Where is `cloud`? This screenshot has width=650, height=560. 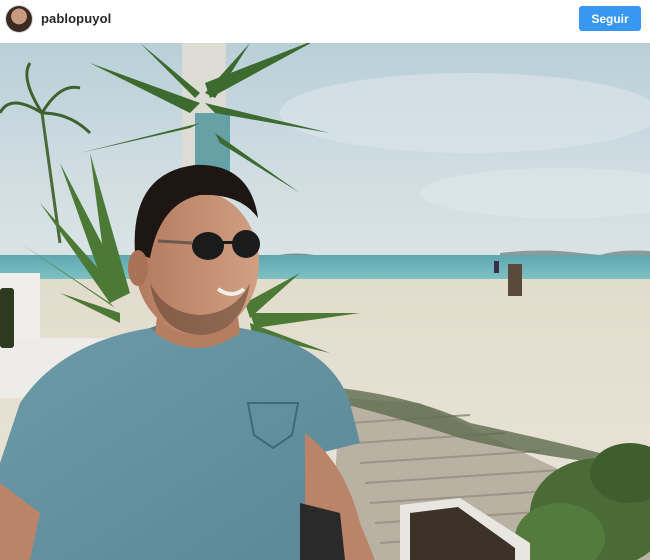 cloud is located at coordinates (465, 113).